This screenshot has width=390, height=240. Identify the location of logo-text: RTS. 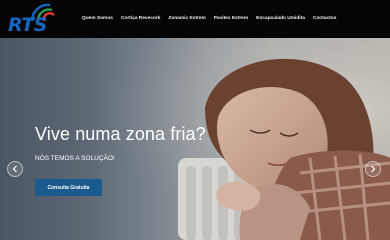
(27, 25).